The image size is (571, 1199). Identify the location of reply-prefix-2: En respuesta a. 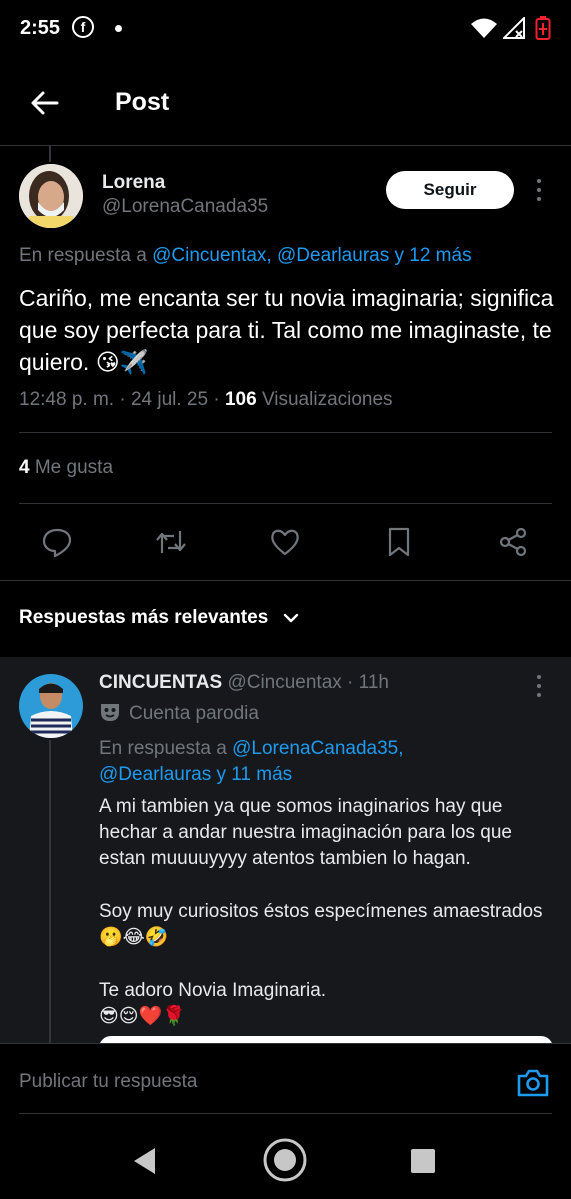
(163, 748).